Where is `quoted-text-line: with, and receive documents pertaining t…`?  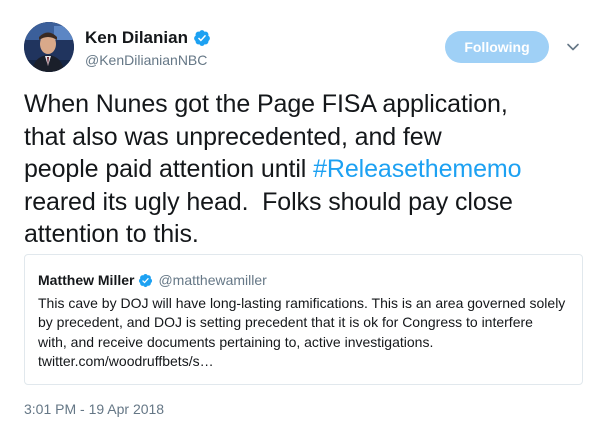
quoted-text-line: with, and receive documents pertaining t… is located at coordinates (236, 341).